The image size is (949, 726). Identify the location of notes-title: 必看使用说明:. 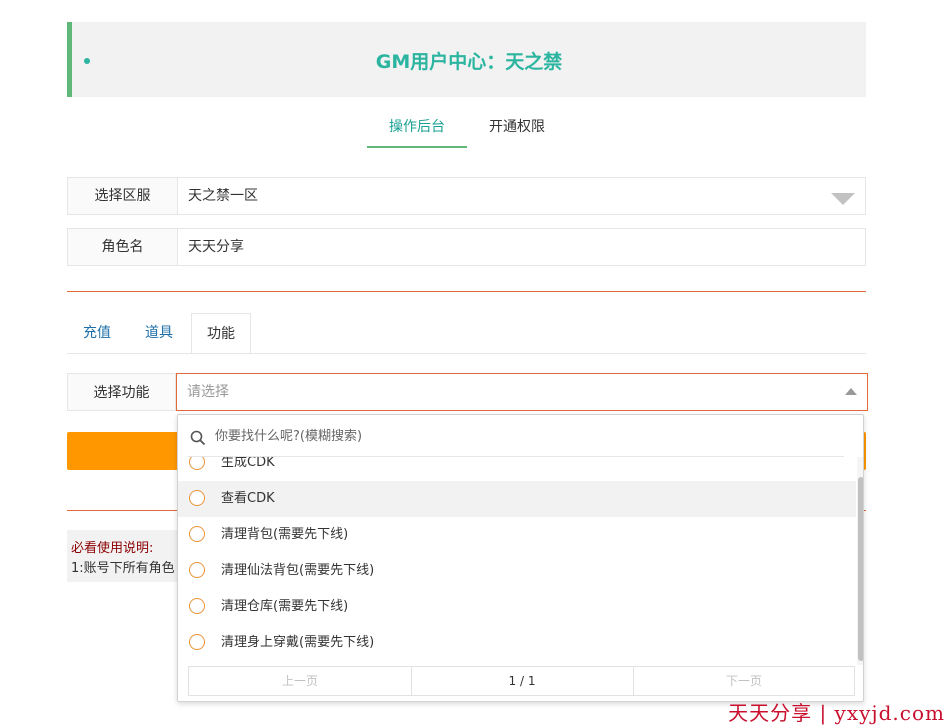
(112, 548).